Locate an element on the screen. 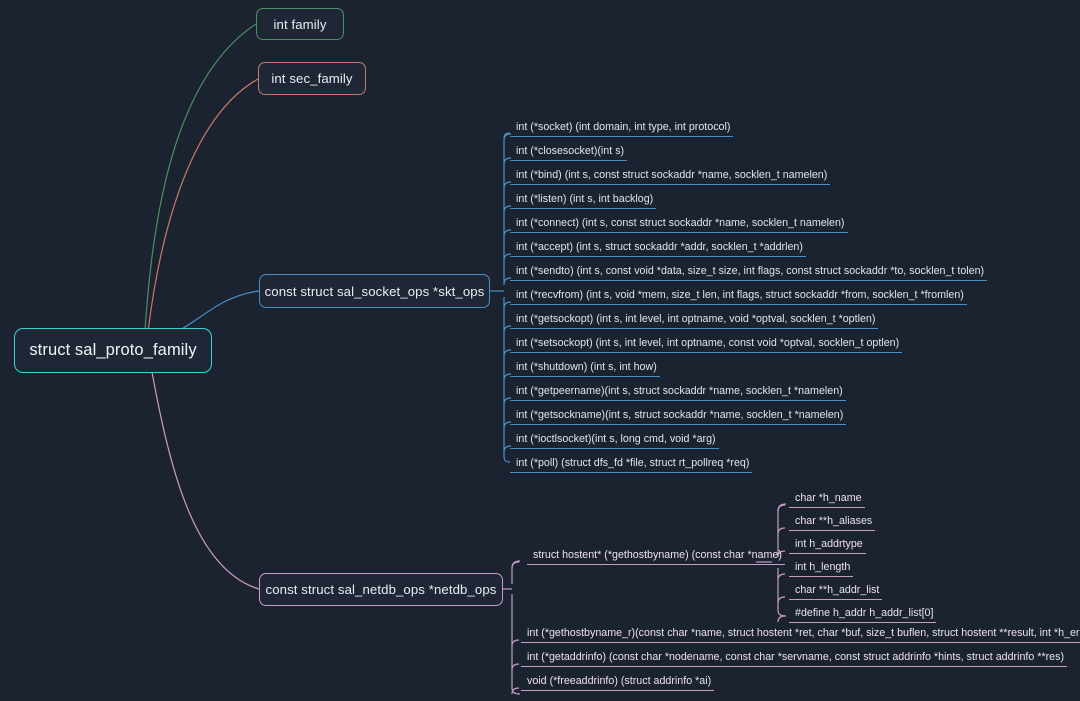 The height and width of the screenshot is (701, 1080). branch-node-int-sec-family: int sec_family is located at coordinates (312, 78).